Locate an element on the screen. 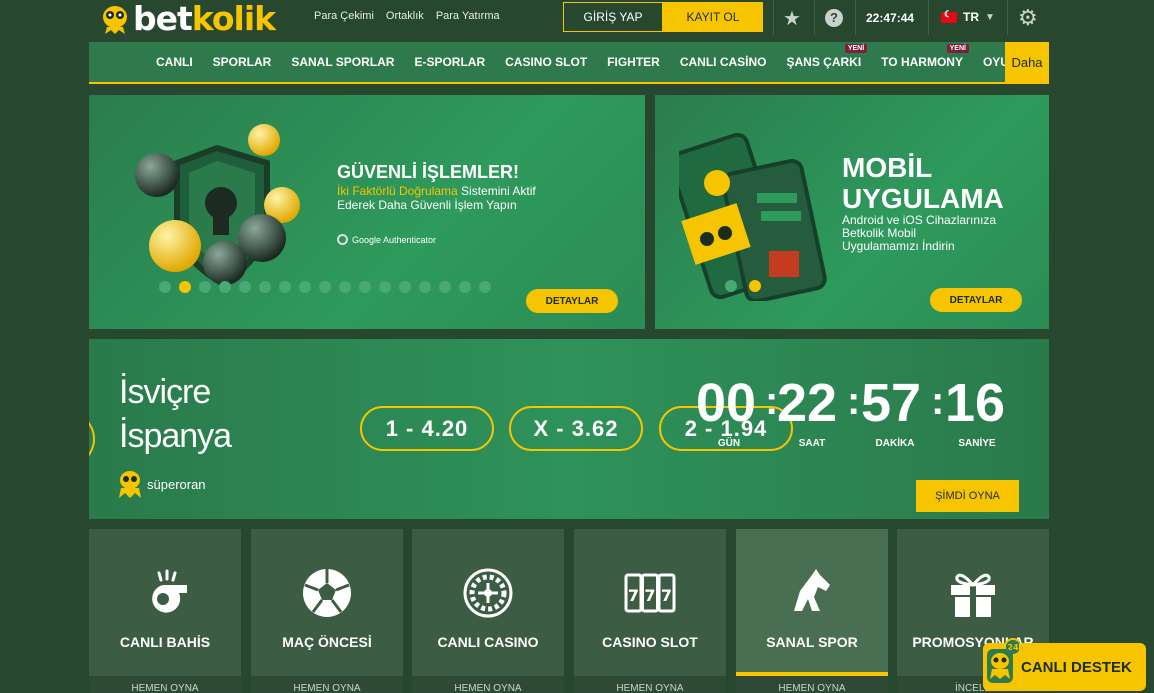 The image size is (1154, 693). mobile-title-line2: UYGULAMA is located at coordinates (923, 198).